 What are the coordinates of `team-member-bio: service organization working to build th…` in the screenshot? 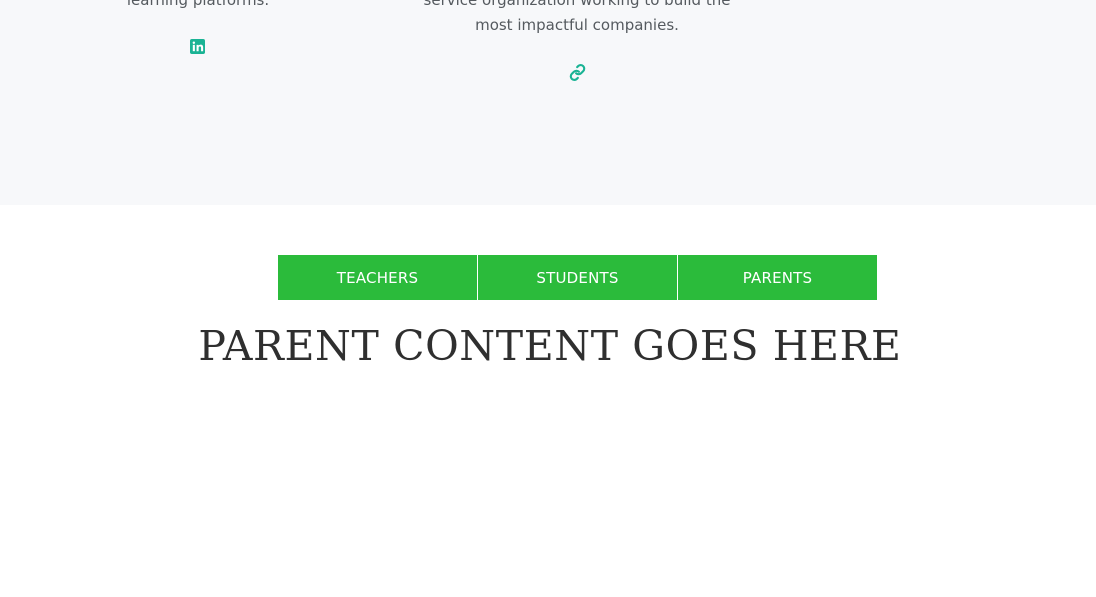 It's located at (577, 4).